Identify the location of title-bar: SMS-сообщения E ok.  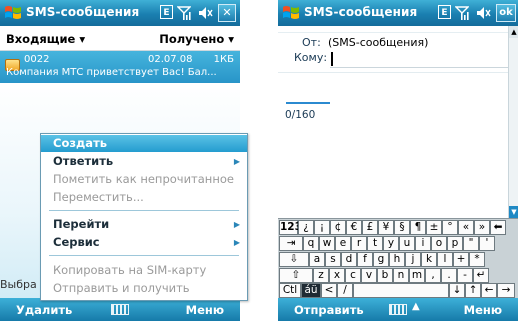
(398, 13).